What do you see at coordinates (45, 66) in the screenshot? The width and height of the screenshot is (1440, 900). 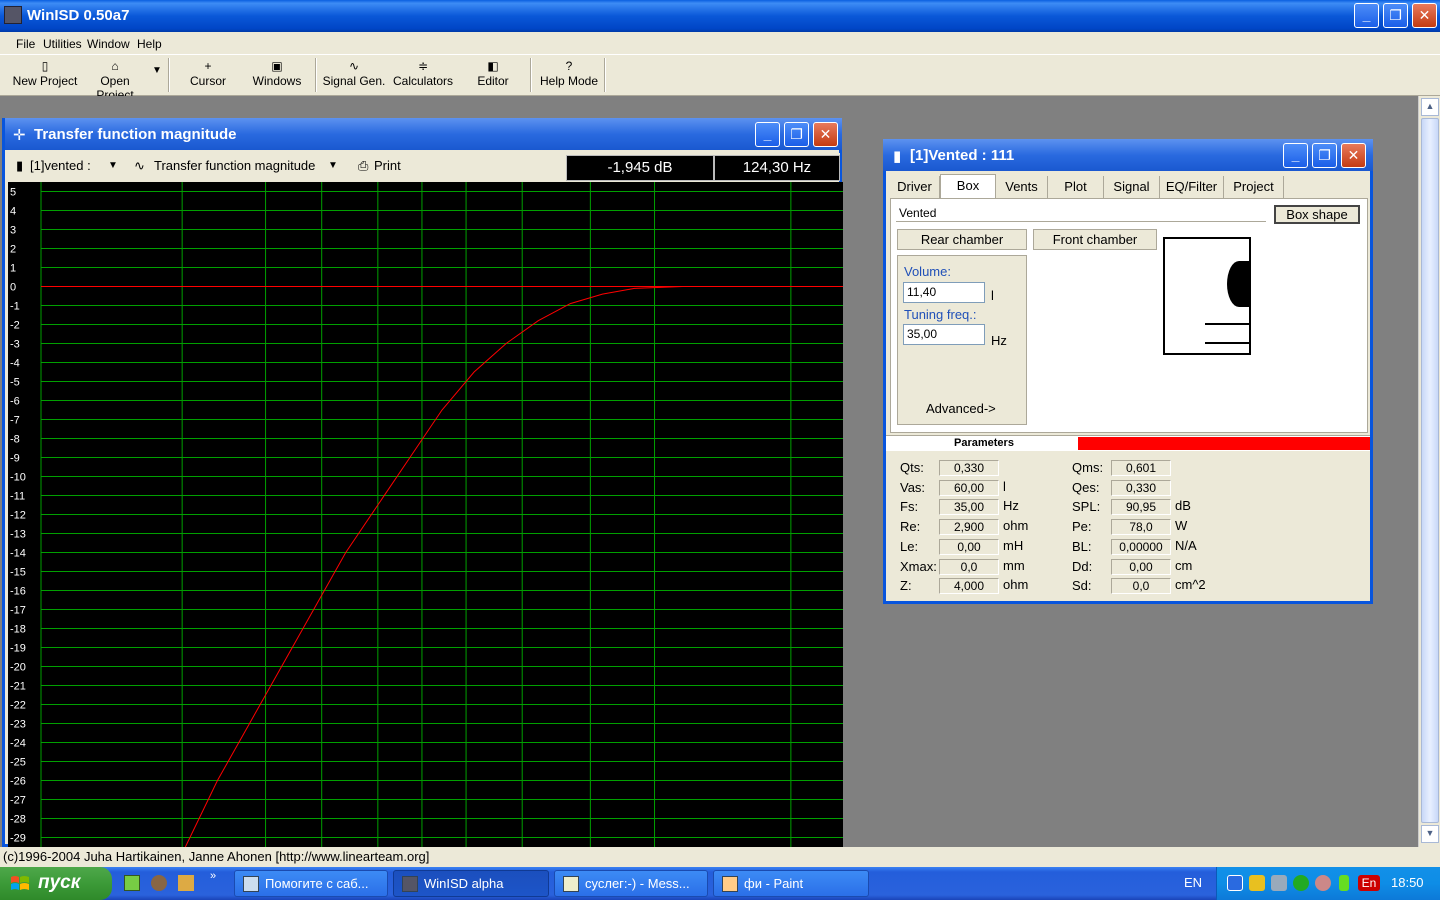 I see `new-project-icon: ▯` at bounding box center [45, 66].